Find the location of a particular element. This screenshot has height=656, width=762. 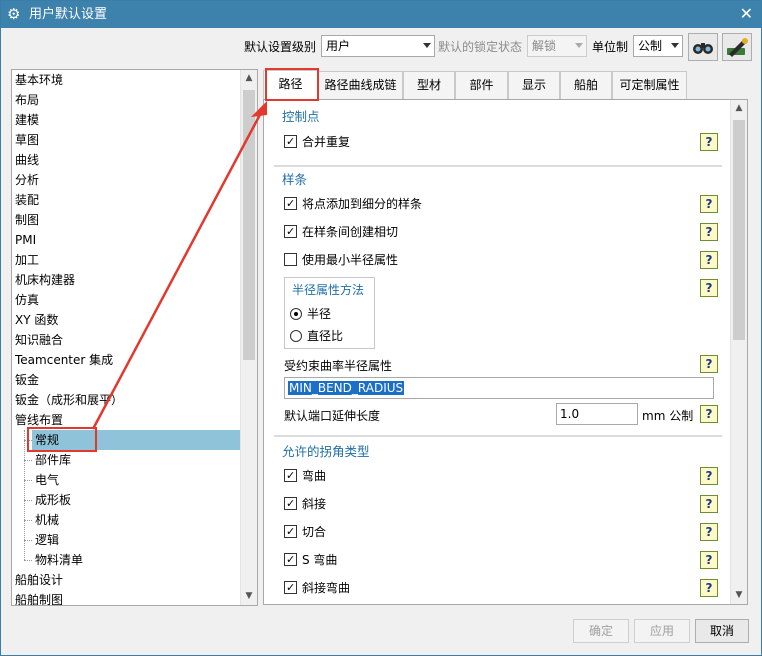

apply-button: 应用 is located at coordinates (662, 631).